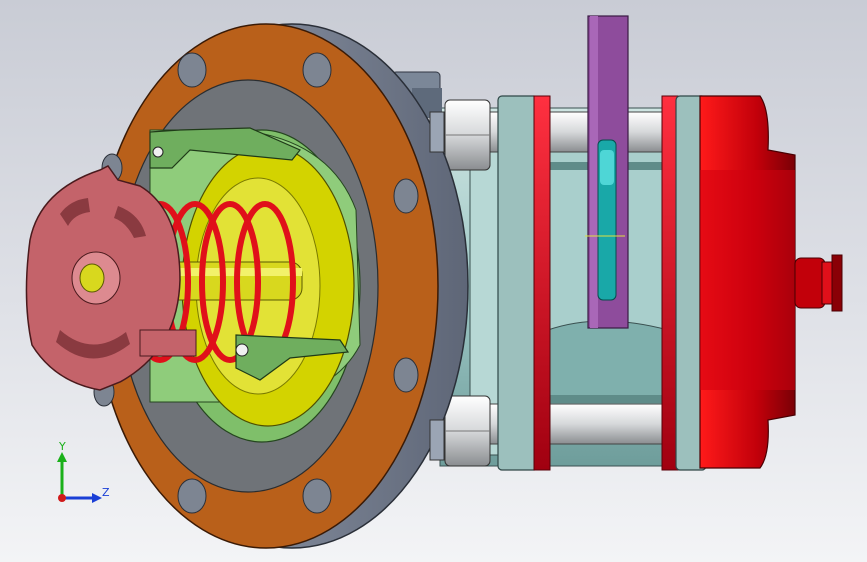  Describe the element at coordinates (62, 498) in the screenshot. I see `x-axis-point` at that location.